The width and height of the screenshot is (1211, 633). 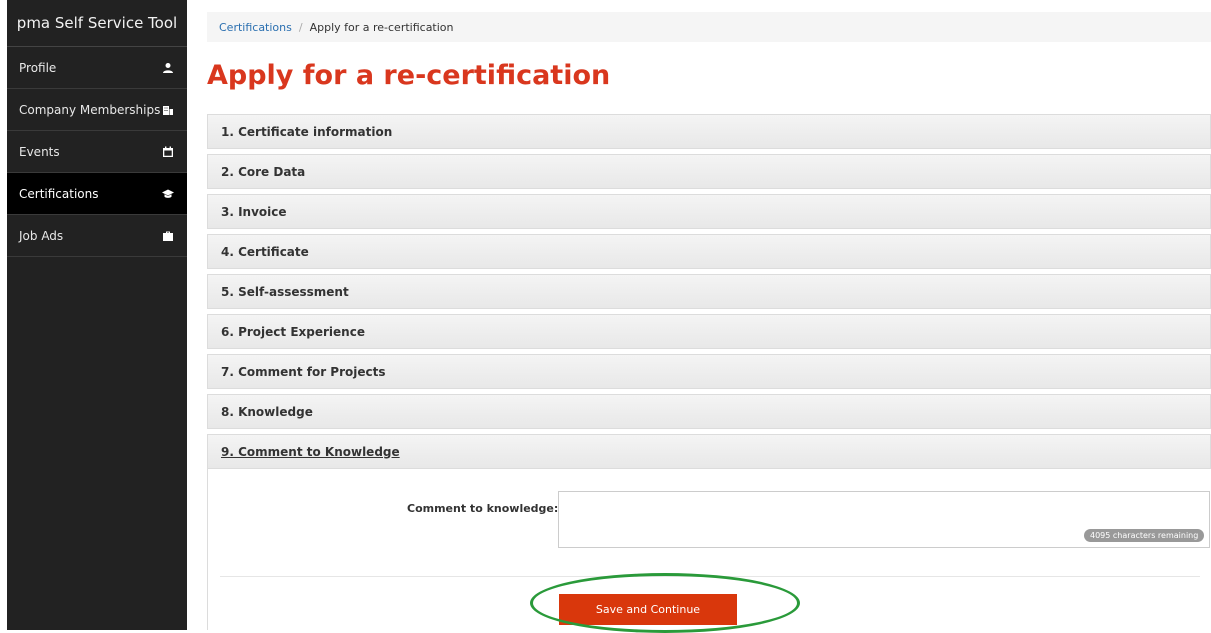 What do you see at coordinates (709, 451) in the screenshot?
I see `accordion-header-comment-to-knowledge: 9. Comment to Knowledge` at bounding box center [709, 451].